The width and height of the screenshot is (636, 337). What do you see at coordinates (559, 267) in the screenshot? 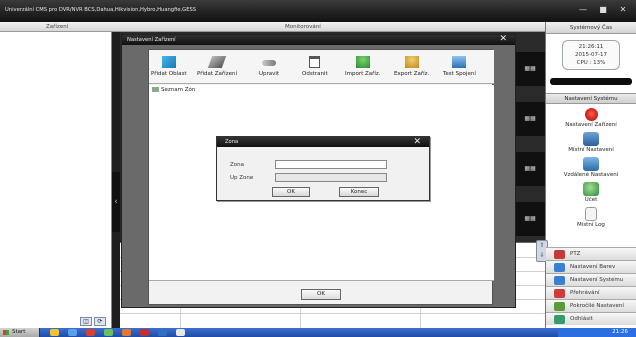
I see `palette-icon` at bounding box center [559, 267].